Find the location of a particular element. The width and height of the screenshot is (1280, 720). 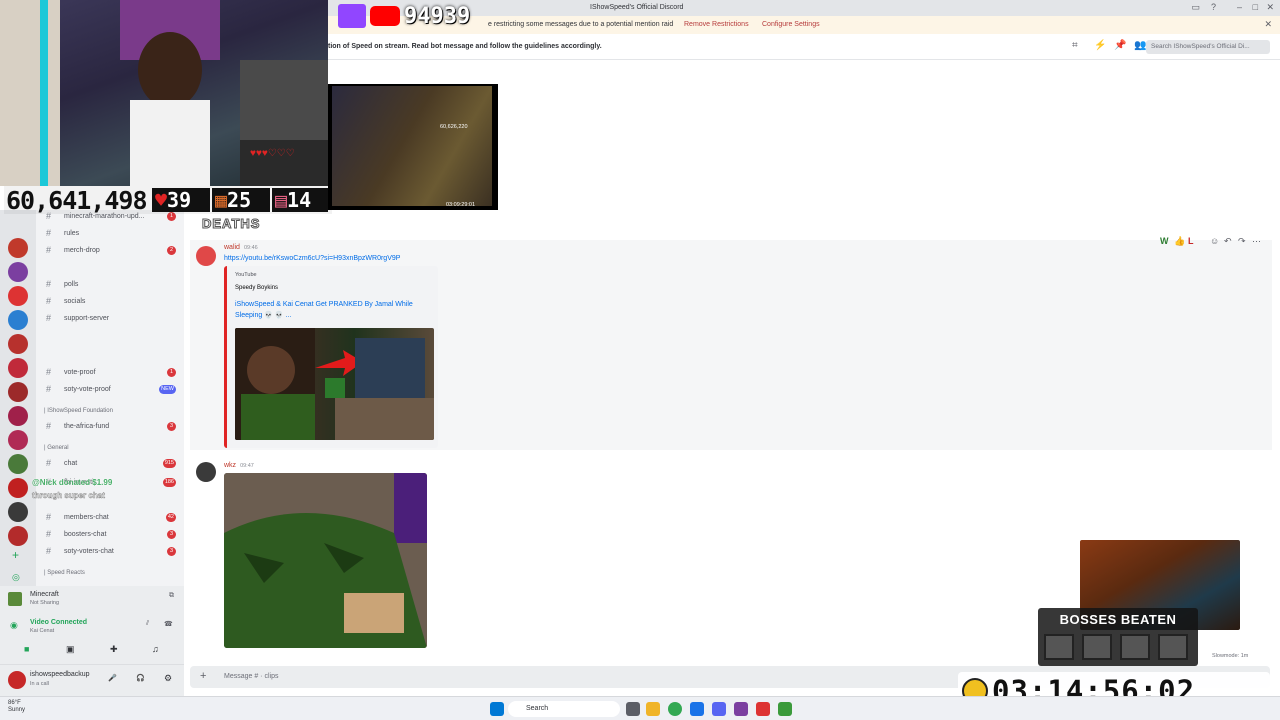

voice-status-sub: Kai Cenat is located at coordinates (42, 631).